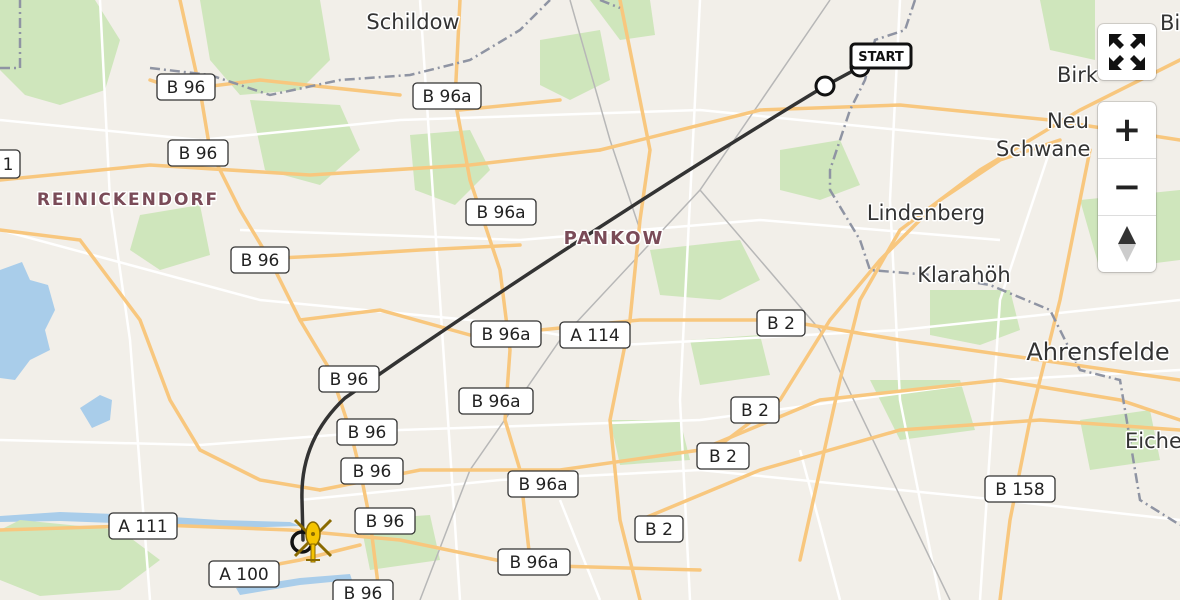 The image size is (1180, 600). What do you see at coordinates (594, 336) in the screenshot?
I see `road-label-a114: A 114` at bounding box center [594, 336].